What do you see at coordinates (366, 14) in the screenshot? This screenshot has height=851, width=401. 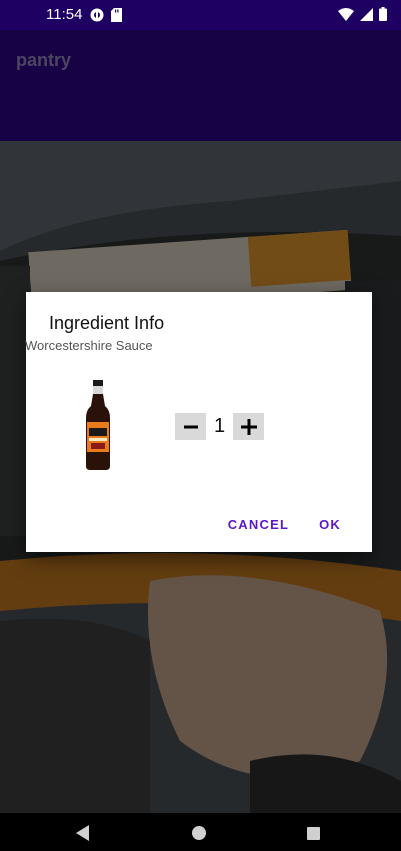 I see `signal-icon` at bounding box center [366, 14].